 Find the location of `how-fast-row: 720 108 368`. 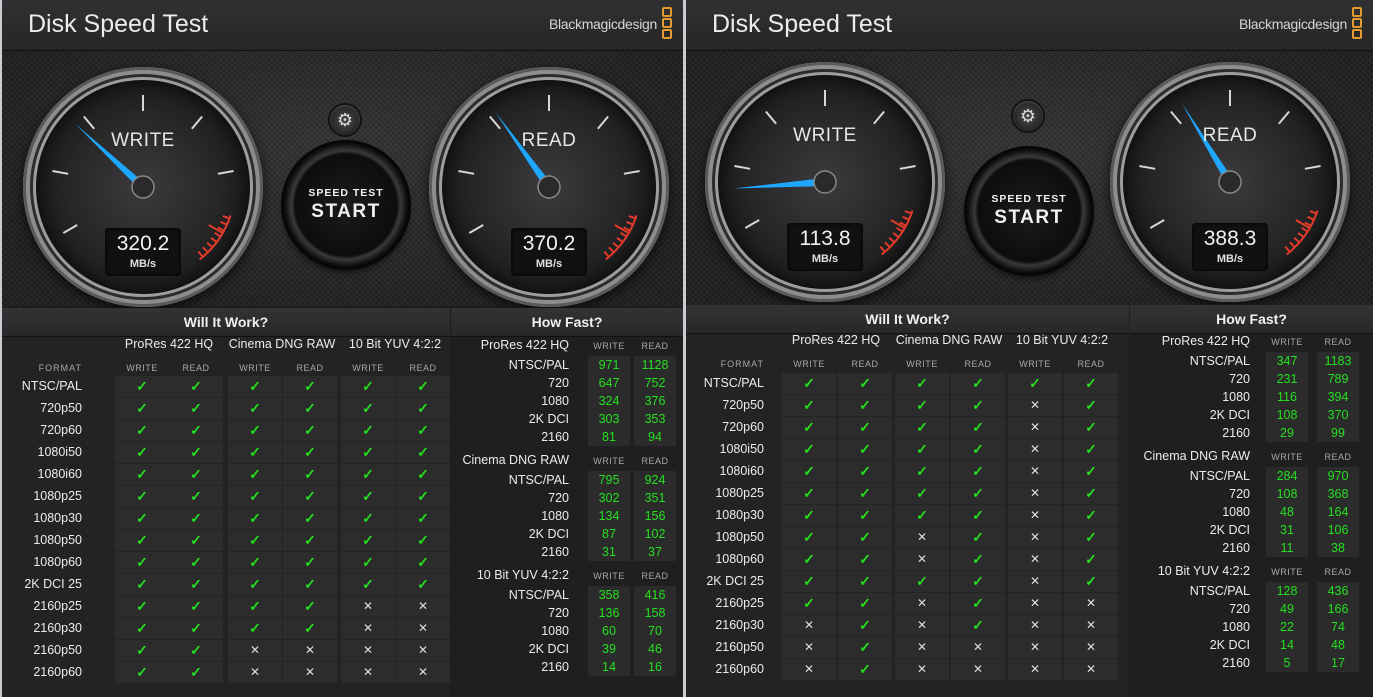

how-fast-row: 720 108 368 is located at coordinates (1251, 494).